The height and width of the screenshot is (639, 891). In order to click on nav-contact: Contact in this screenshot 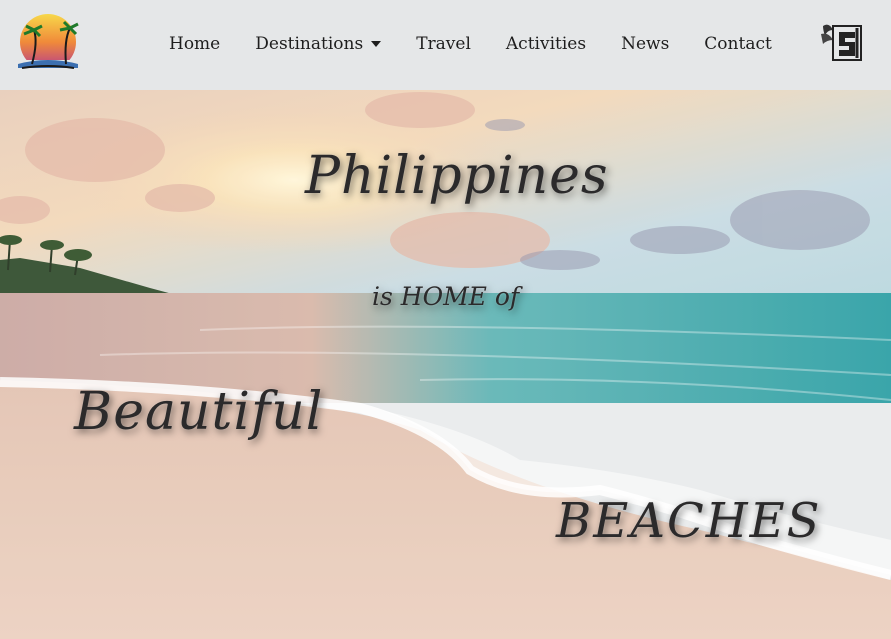, I will do `click(738, 44)`.